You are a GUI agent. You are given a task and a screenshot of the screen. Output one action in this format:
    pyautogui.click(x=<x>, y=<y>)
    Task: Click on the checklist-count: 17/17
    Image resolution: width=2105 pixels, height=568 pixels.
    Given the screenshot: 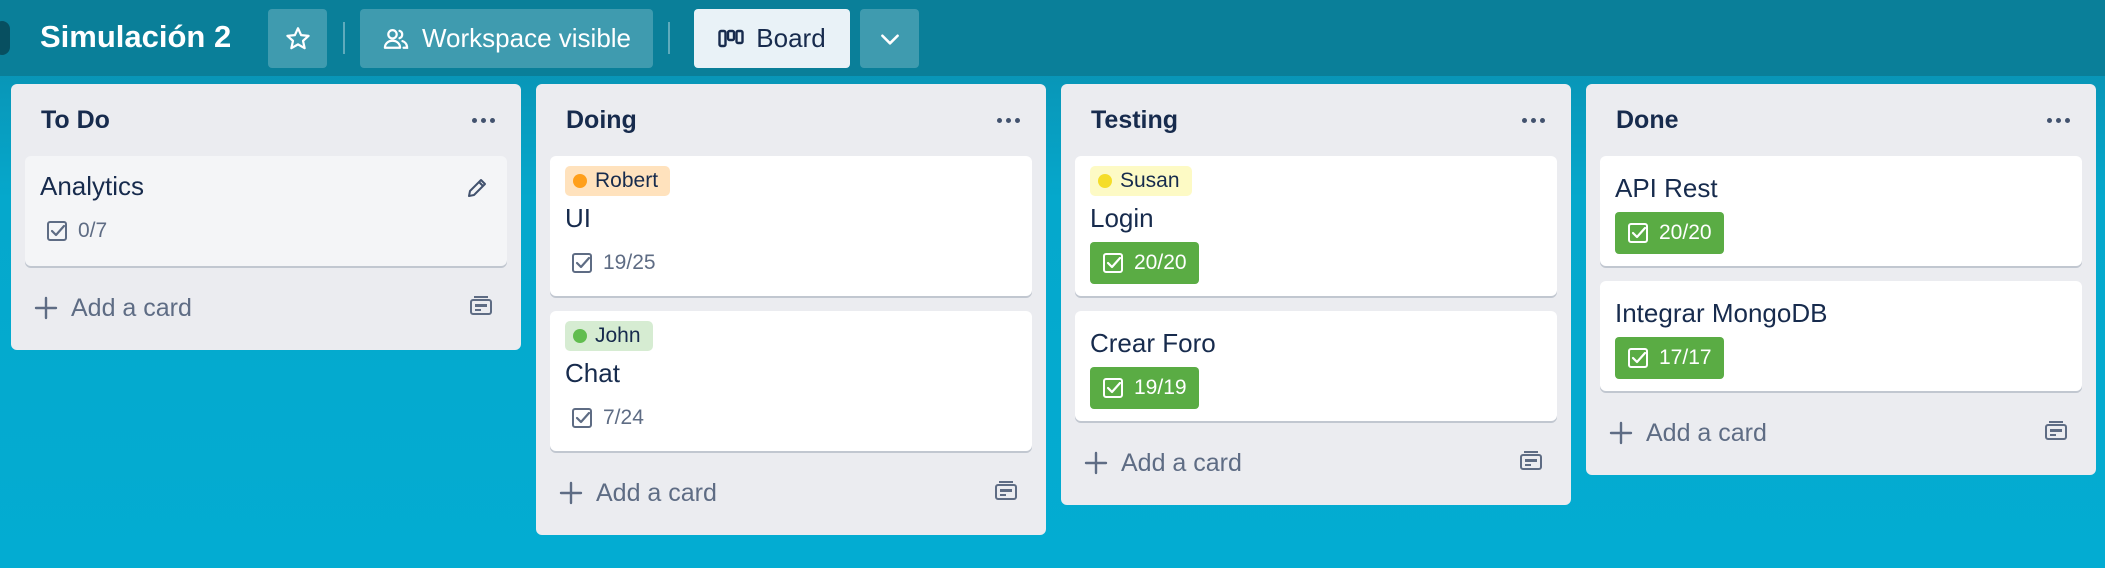 What is the action you would take?
    pyautogui.click(x=1685, y=357)
    